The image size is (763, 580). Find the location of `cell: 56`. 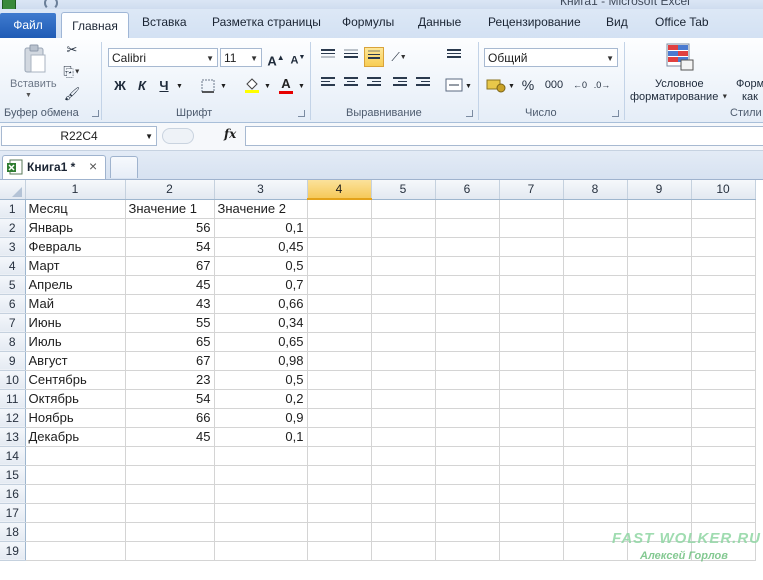

cell: 56 is located at coordinates (170, 228).